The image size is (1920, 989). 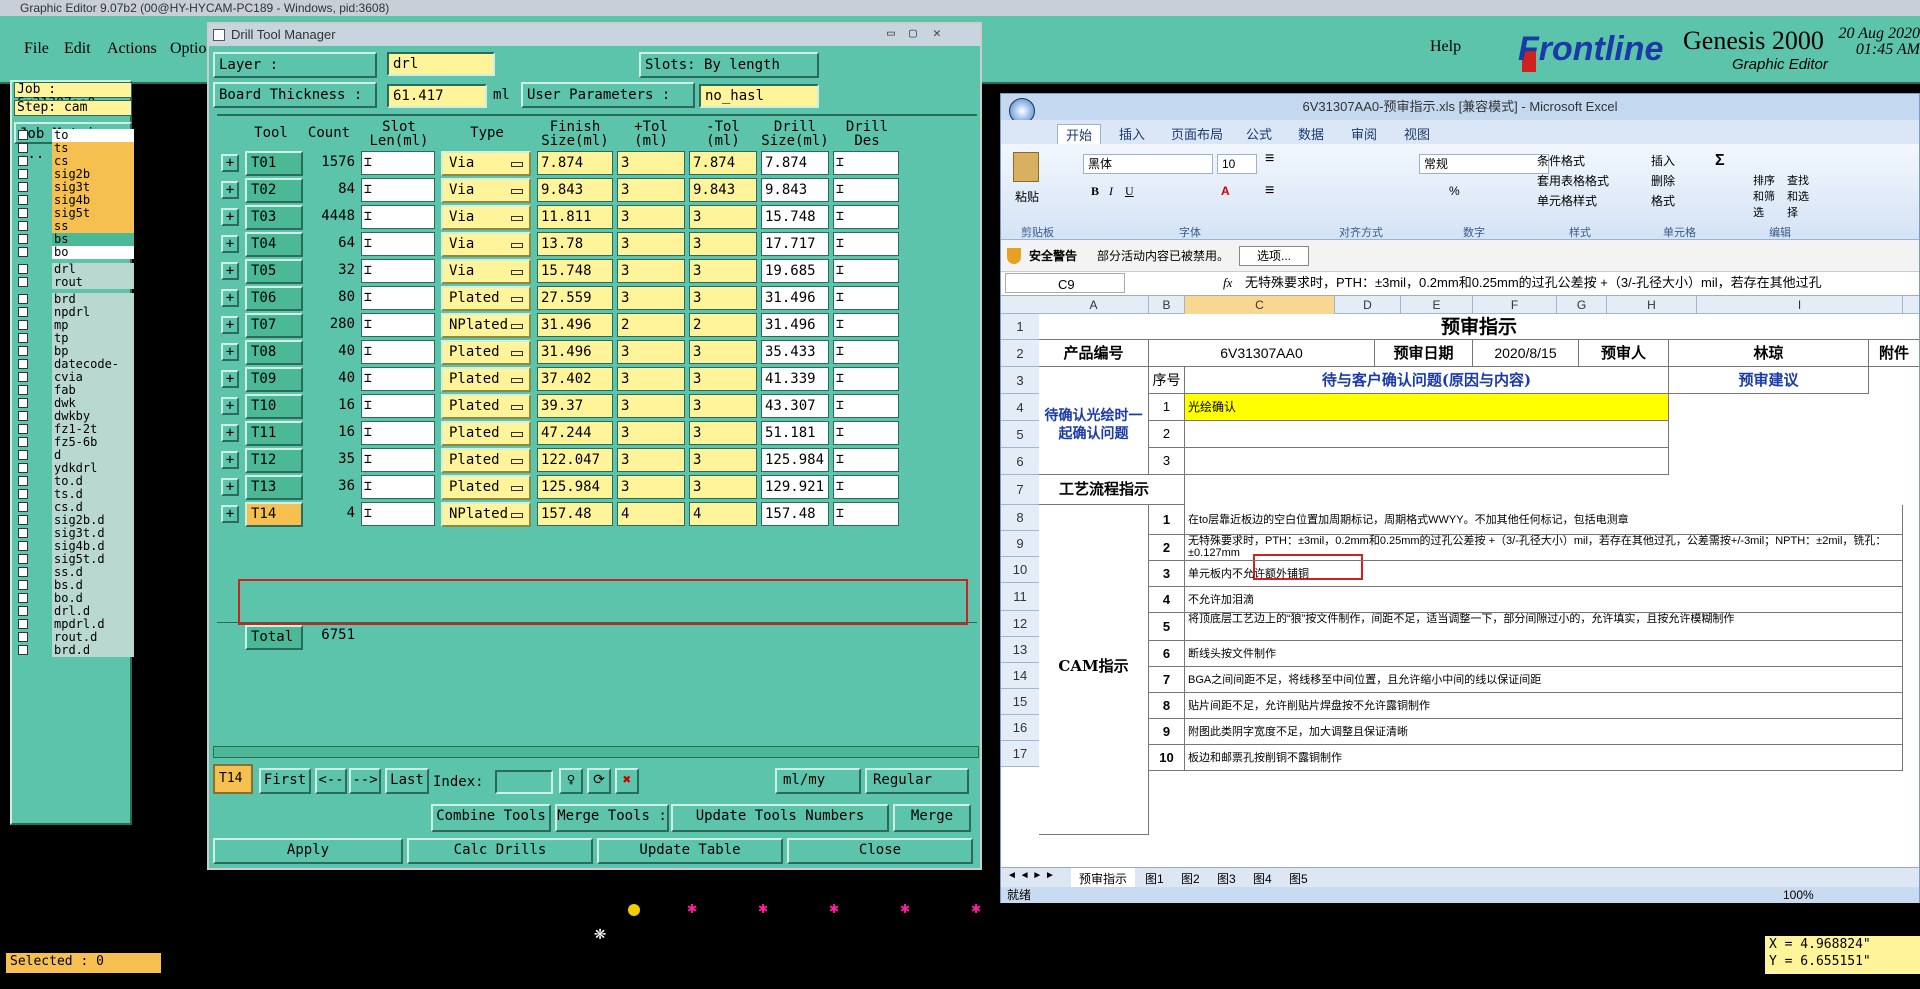 I want to click on drill-size-input: 51.181, so click(x=795, y=433).